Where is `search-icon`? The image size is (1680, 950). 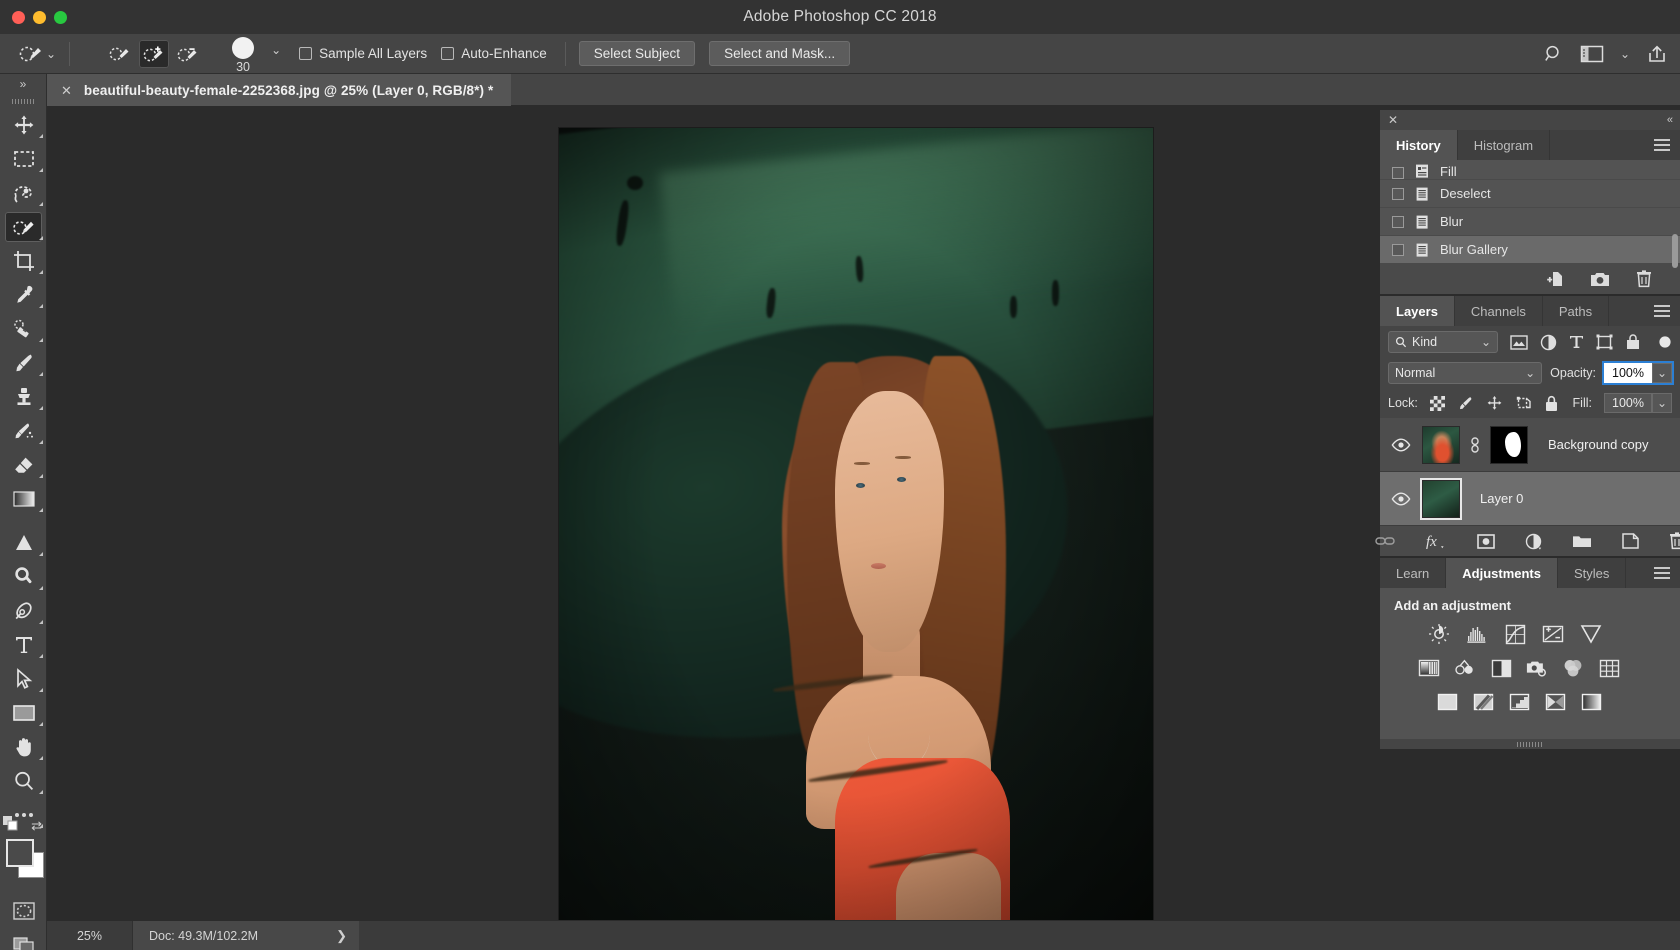 search-icon is located at coordinates (1554, 54).